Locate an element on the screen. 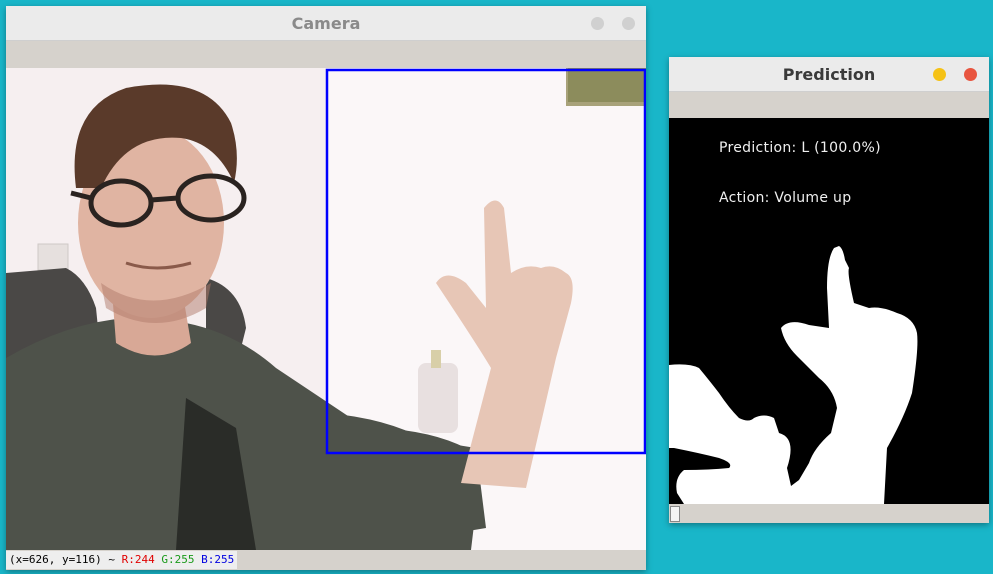 The height and width of the screenshot is (574, 993). camera-minimize-button is located at coordinates (597, 23).